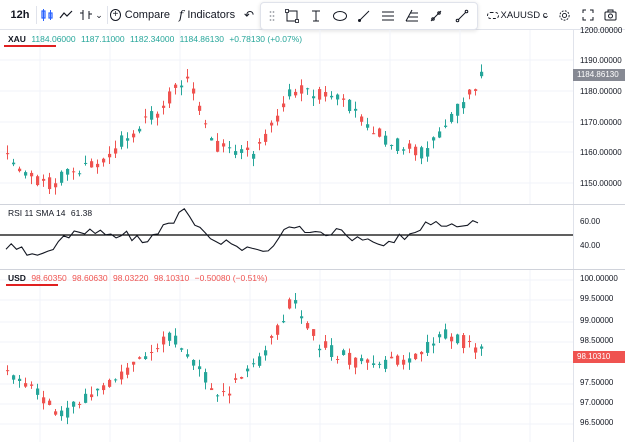 The width and height of the screenshot is (625, 442). I want to click on undo-icon: ↶, so click(249, 15).